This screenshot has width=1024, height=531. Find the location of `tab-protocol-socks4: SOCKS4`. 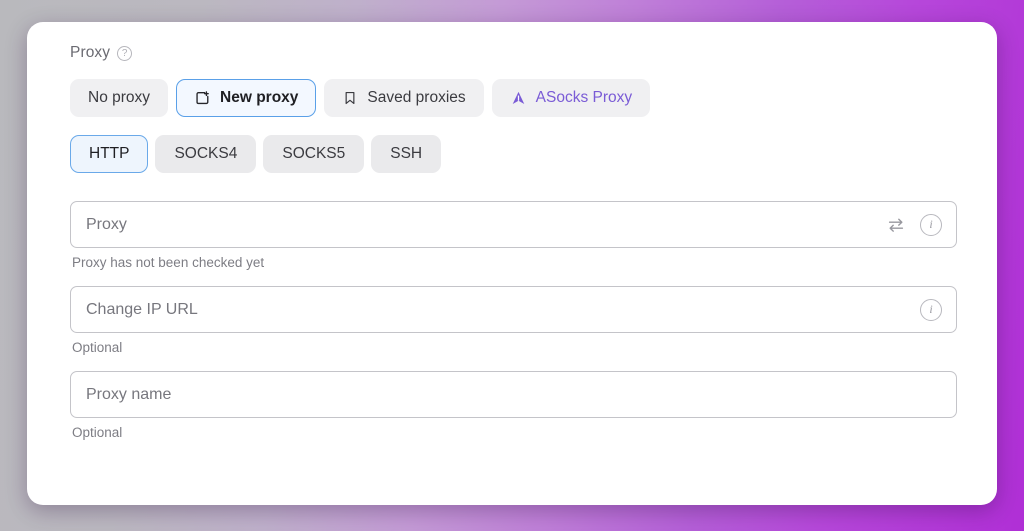

tab-protocol-socks4: SOCKS4 is located at coordinates (206, 154).